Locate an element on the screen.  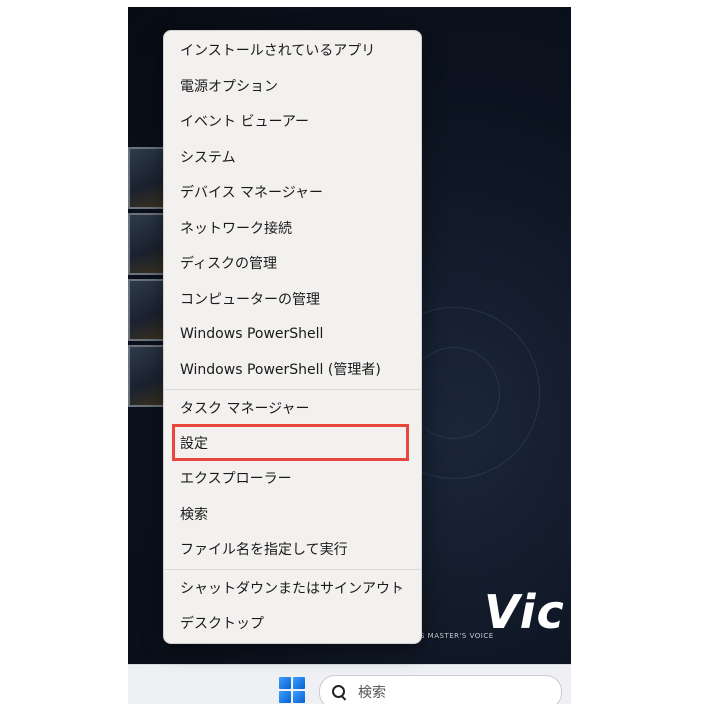
menu-item-label: 検索 is located at coordinates (194, 515).